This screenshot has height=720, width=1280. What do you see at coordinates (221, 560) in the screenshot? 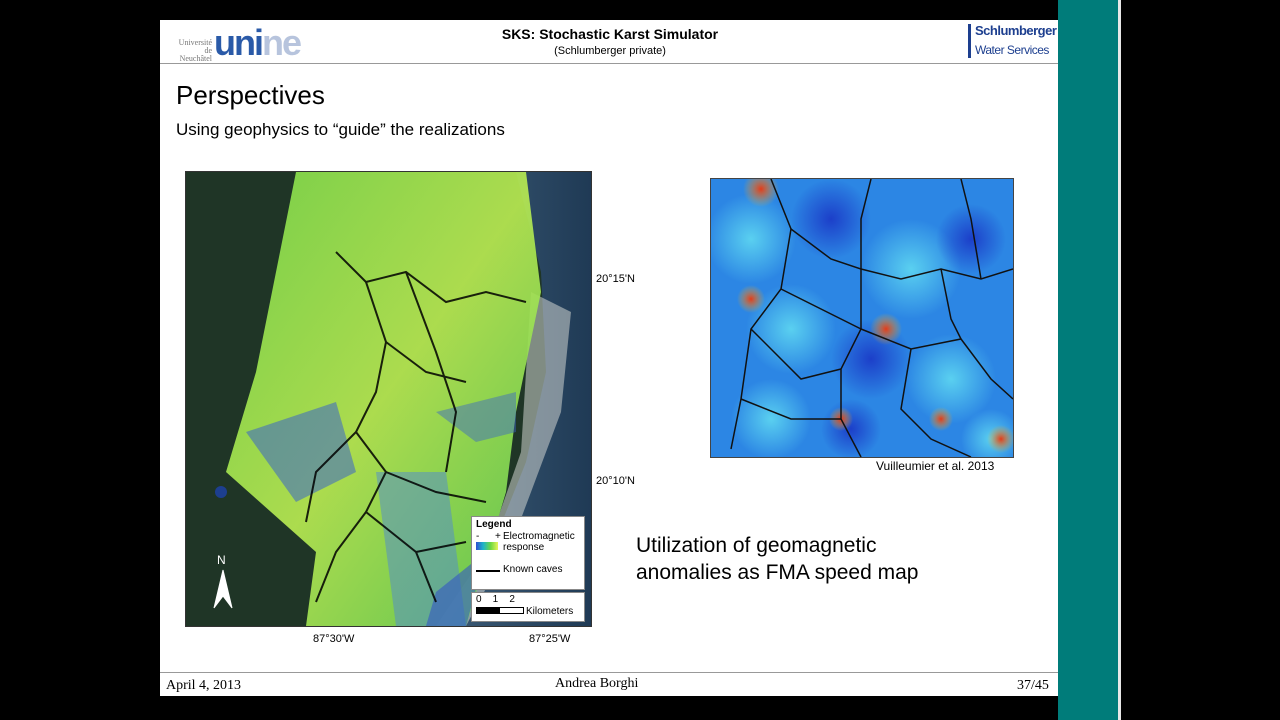
I see `north-label: N` at bounding box center [221, 560].